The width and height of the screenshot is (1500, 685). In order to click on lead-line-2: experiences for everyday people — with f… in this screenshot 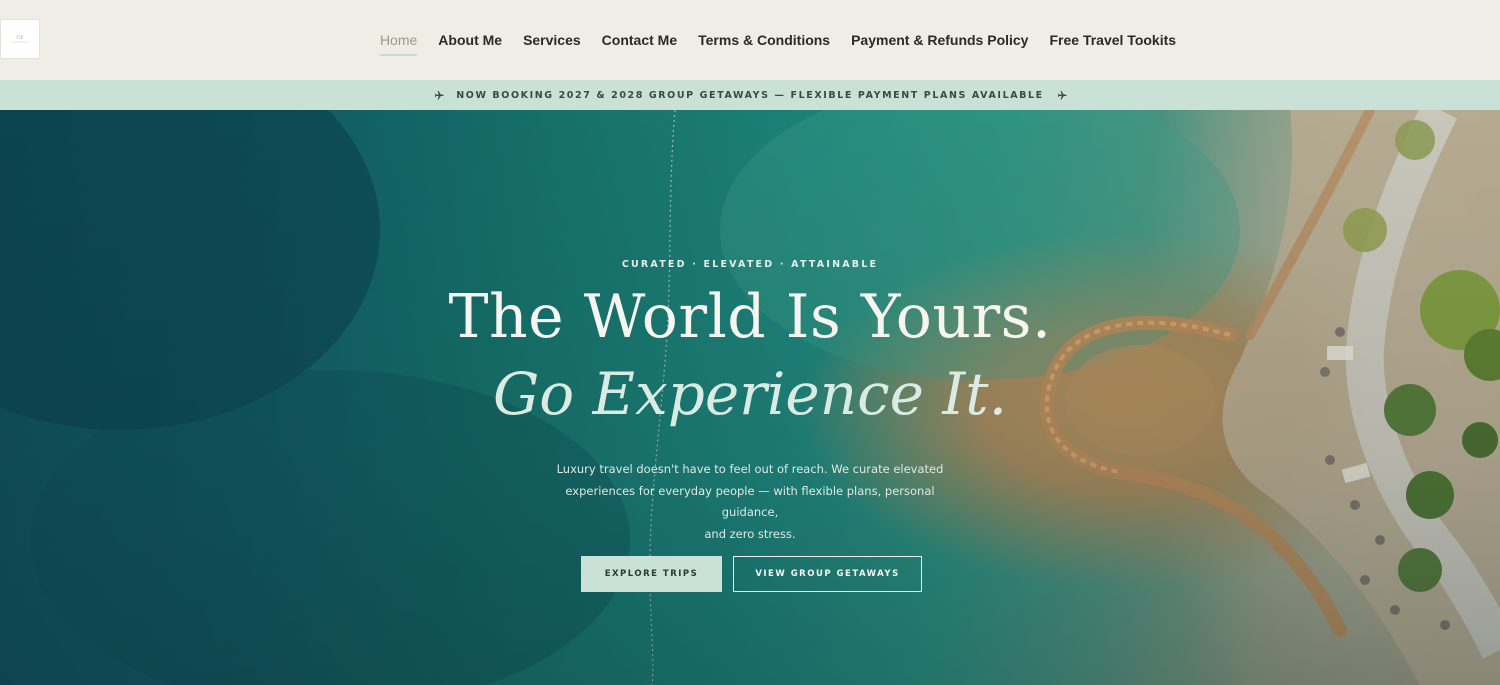, I will do `click(750, 501)`.